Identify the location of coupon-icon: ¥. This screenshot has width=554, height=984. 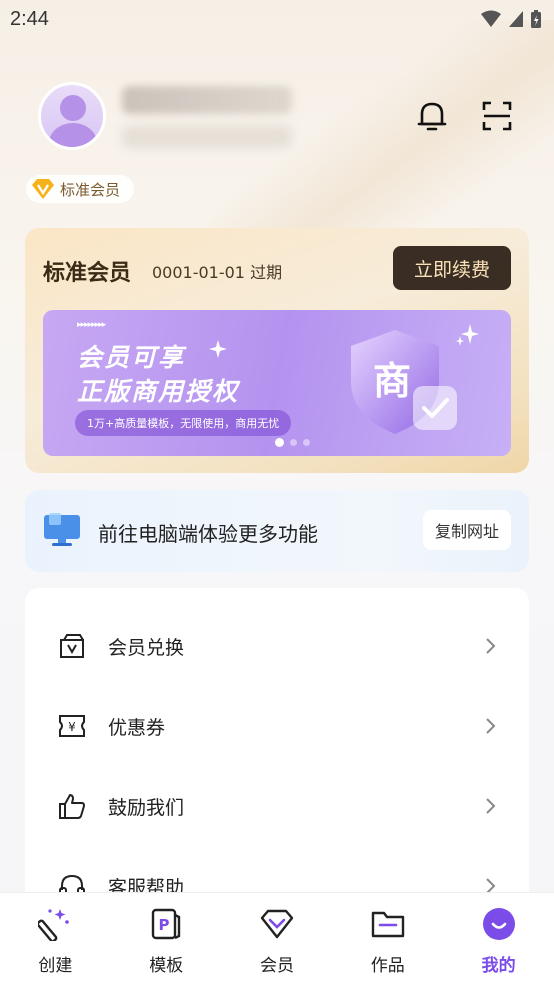
(72, 726).